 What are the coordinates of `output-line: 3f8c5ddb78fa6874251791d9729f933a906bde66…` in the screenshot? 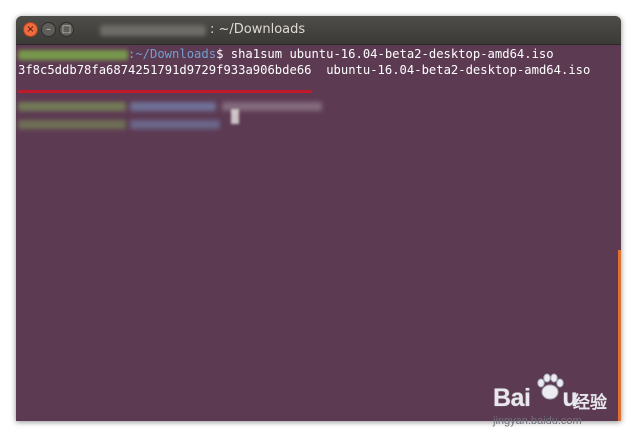 It's located at (304, 70).